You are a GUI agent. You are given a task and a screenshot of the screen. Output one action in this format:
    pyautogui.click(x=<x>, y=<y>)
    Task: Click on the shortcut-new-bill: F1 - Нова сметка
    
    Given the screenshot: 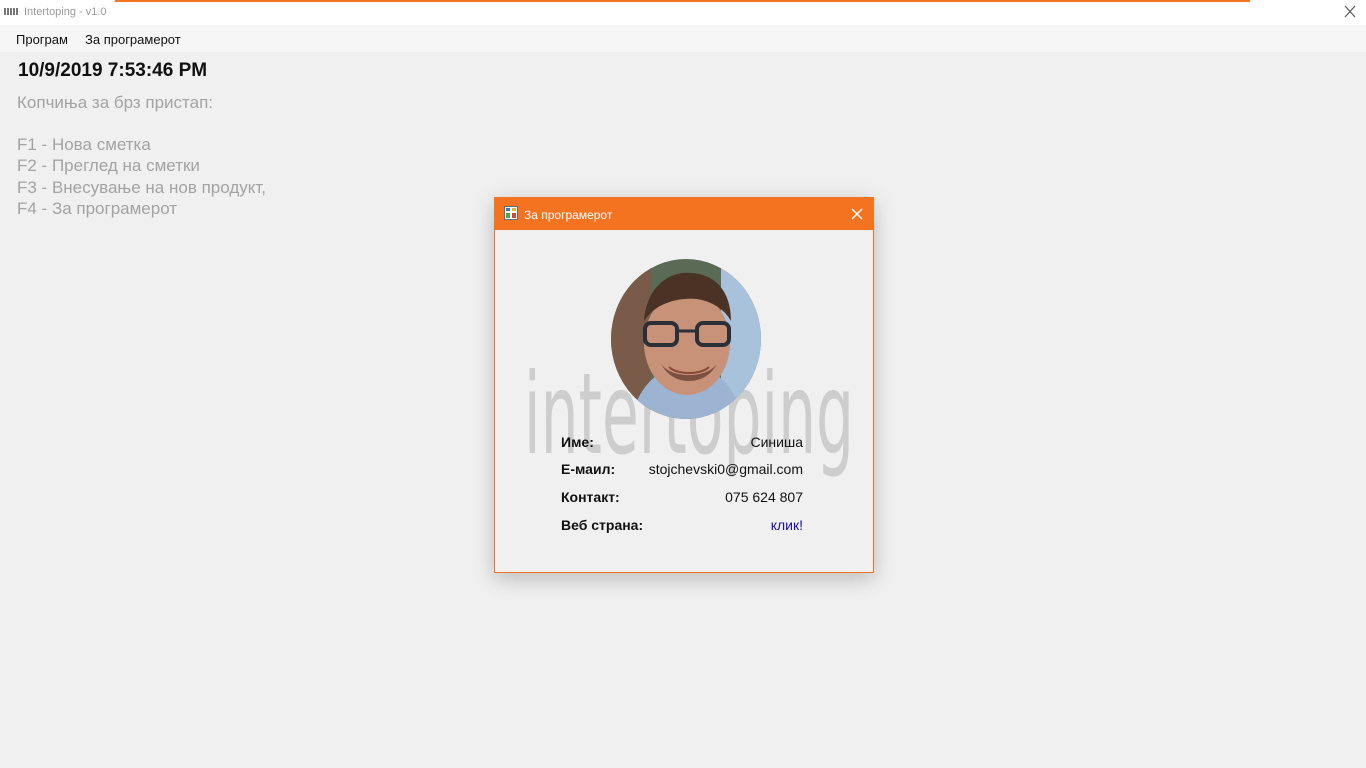 What is the action you would take?
    pyautogui.click(x=84, y=144)
    